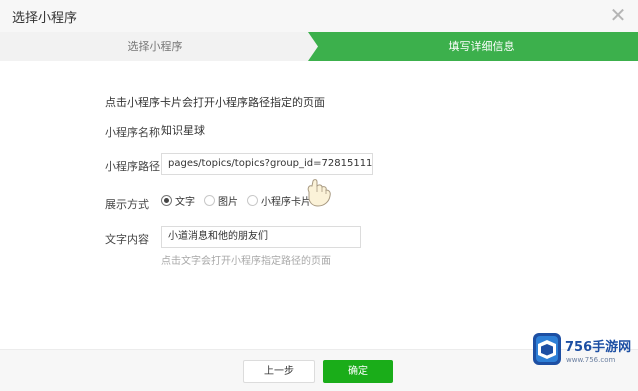 The image size is (638, 391). What do you see at coordinates (183, 130) in the screenshot?
I see `miniprogram-name-value: 知识星球` at bounding box center [183, 130].